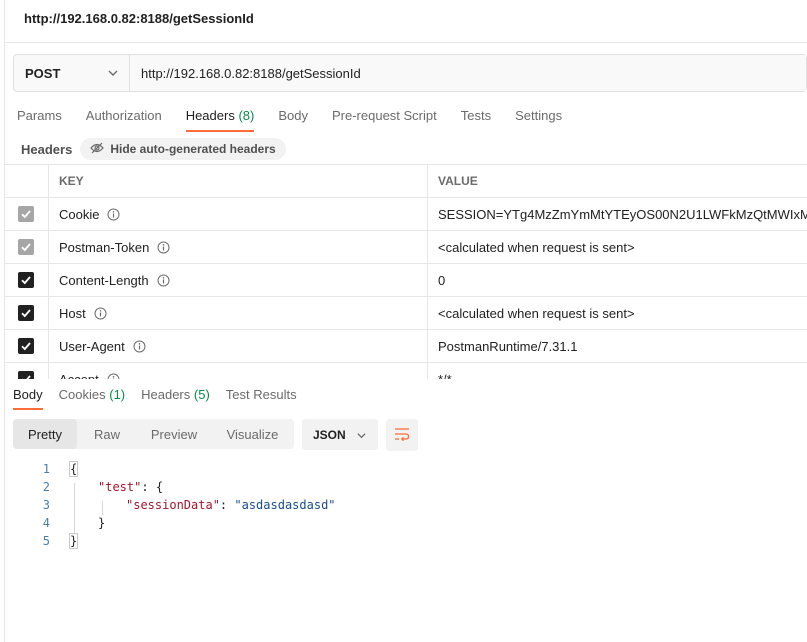 Image resolution: width=807 pixels, height=642 pixels. Describe the element at coordinates (204, 469) in the screenshot. I see `code-line: 1{` at that location.